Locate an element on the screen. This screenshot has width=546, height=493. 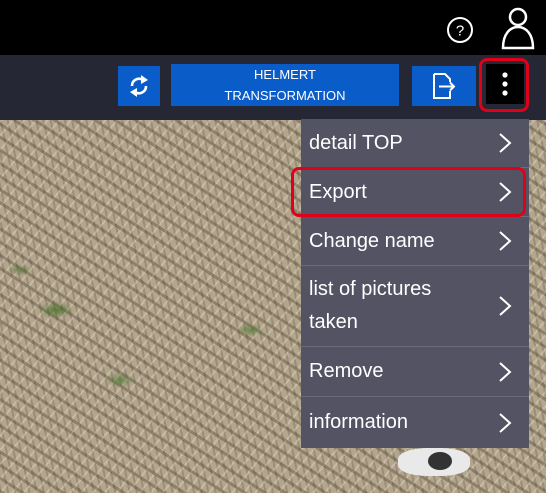
menu-item-remove: Remove is located at coordinates (415, 372).